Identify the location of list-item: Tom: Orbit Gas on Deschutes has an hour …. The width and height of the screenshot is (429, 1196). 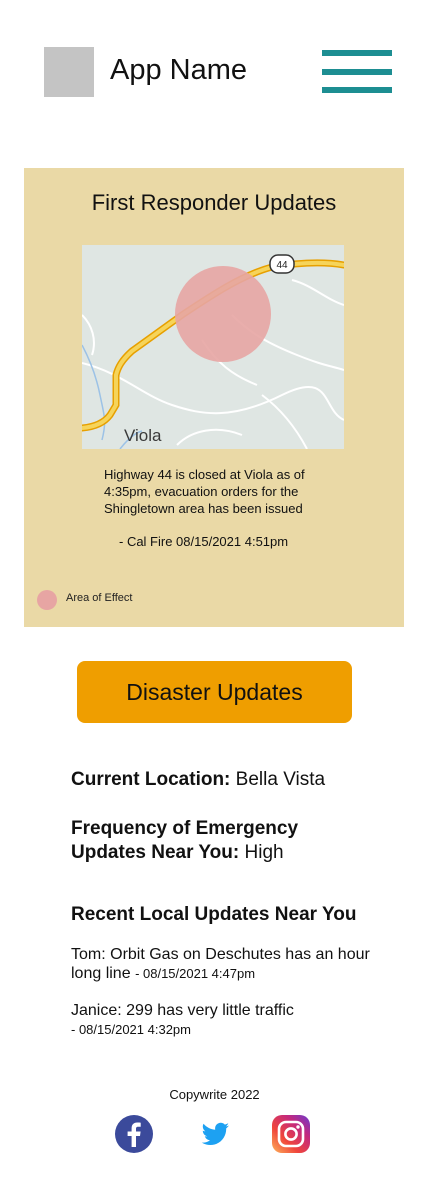
(236, 964).